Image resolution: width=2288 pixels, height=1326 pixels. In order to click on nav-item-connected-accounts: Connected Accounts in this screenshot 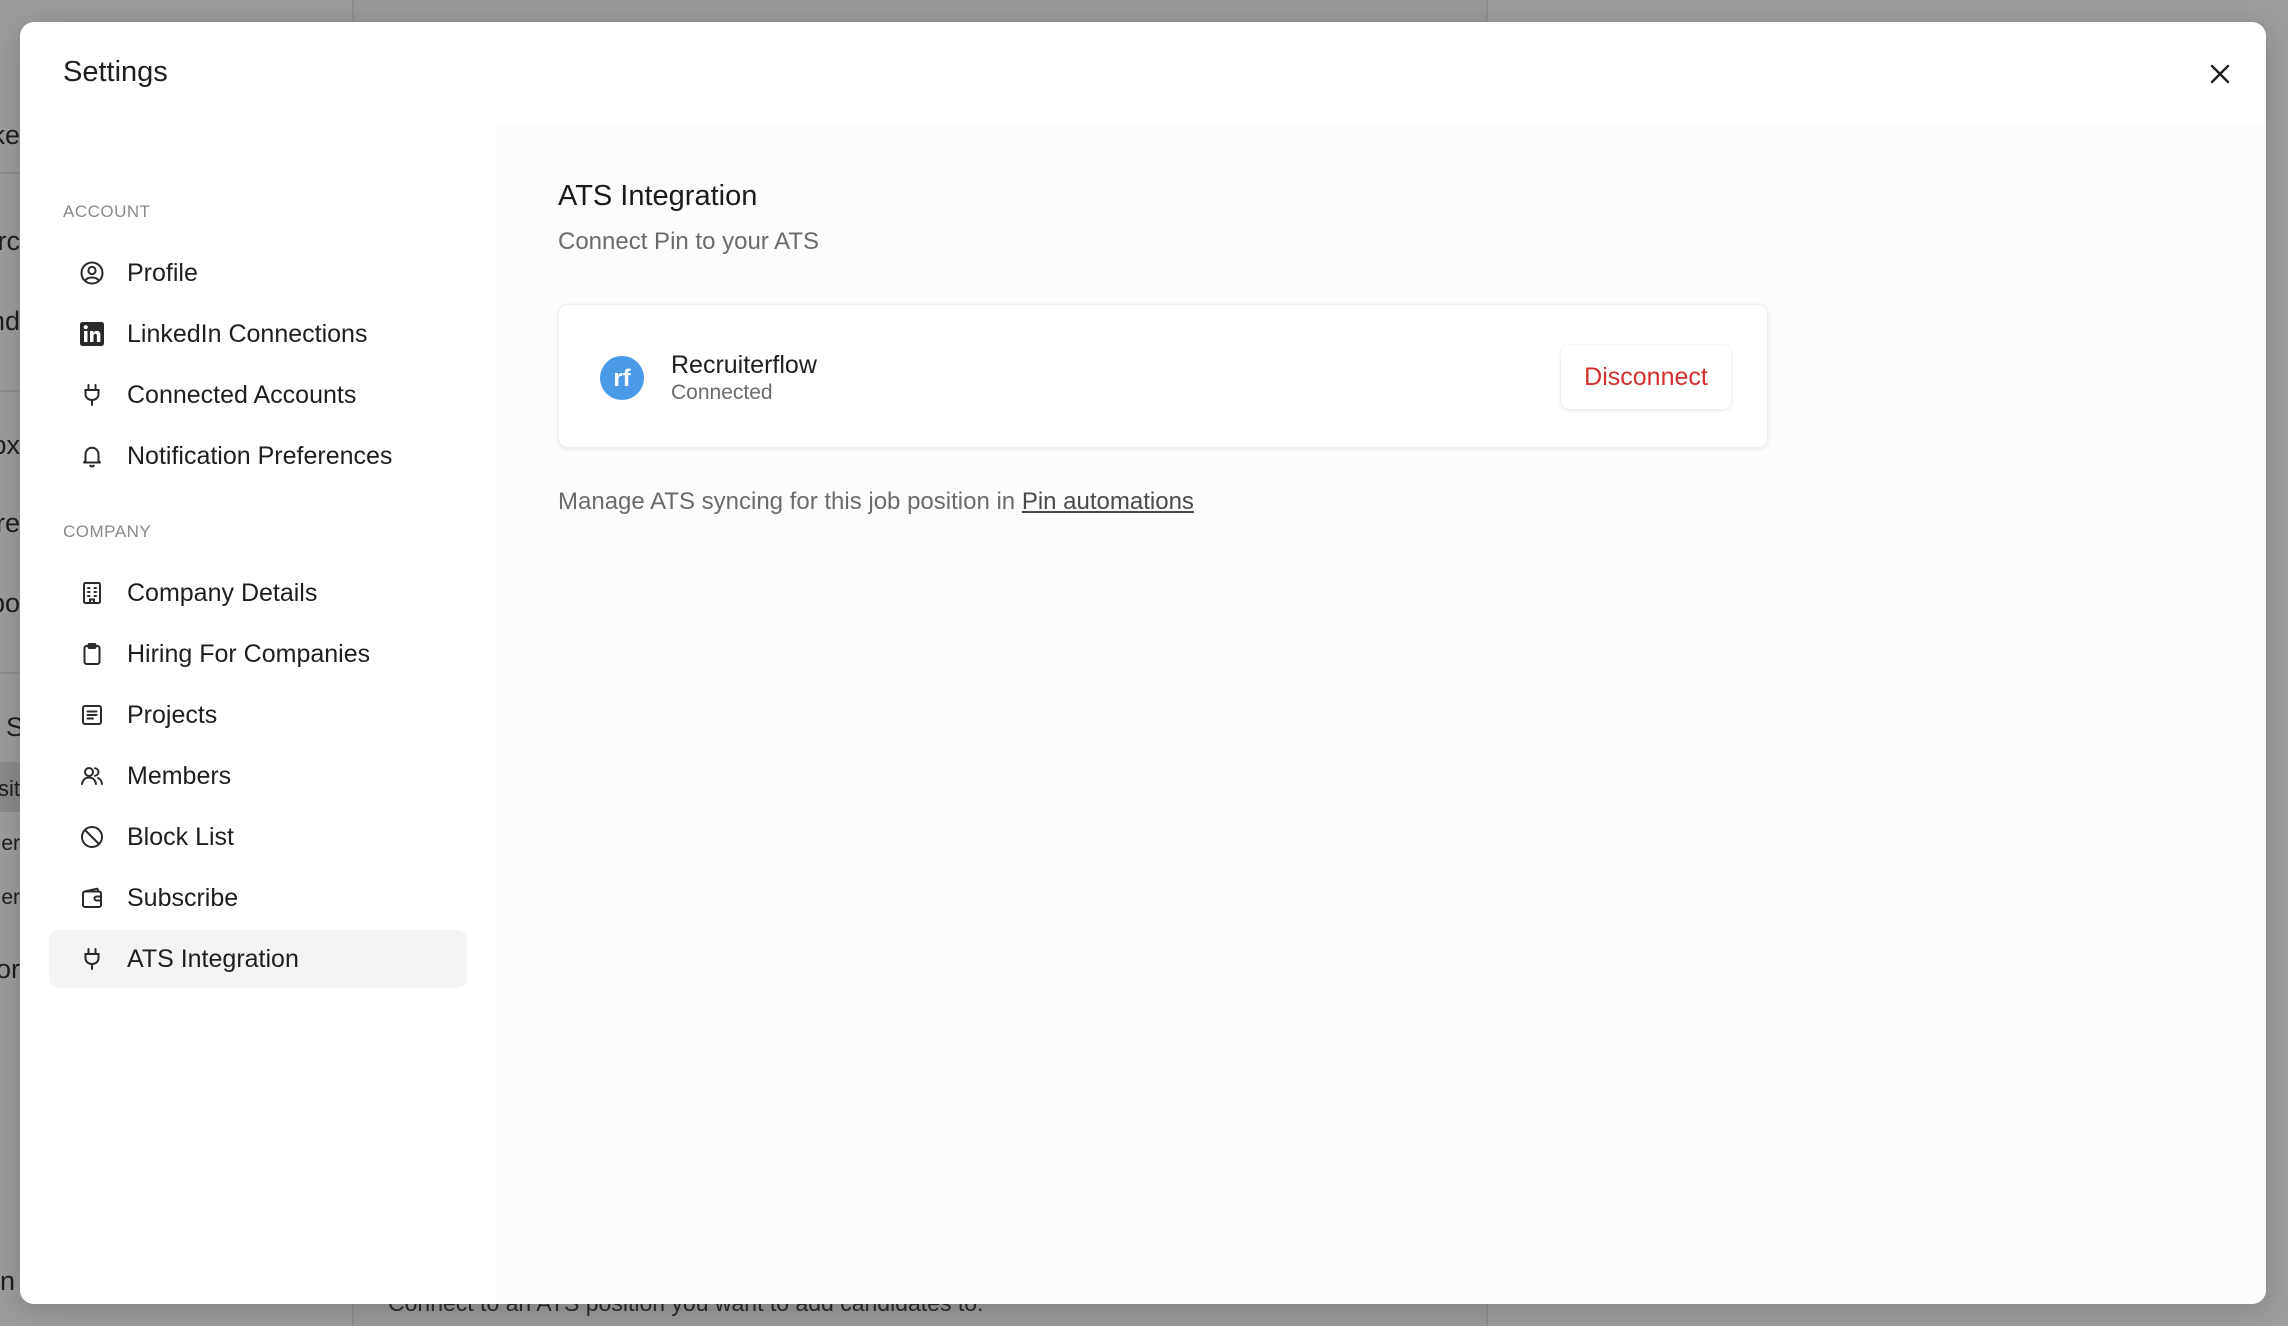, I will do `click(258, 395)`.